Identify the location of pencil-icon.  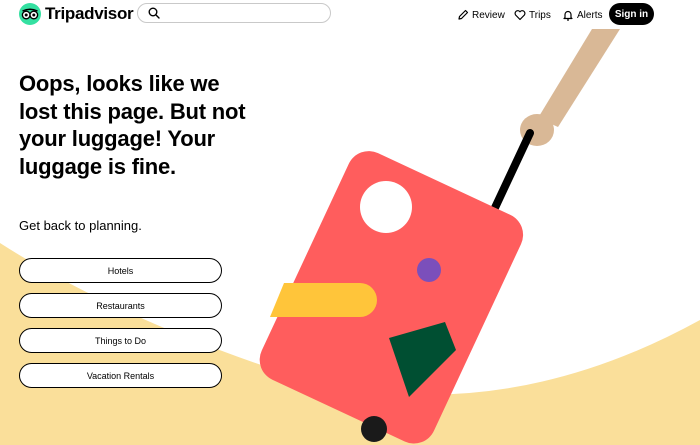
(463, 14).